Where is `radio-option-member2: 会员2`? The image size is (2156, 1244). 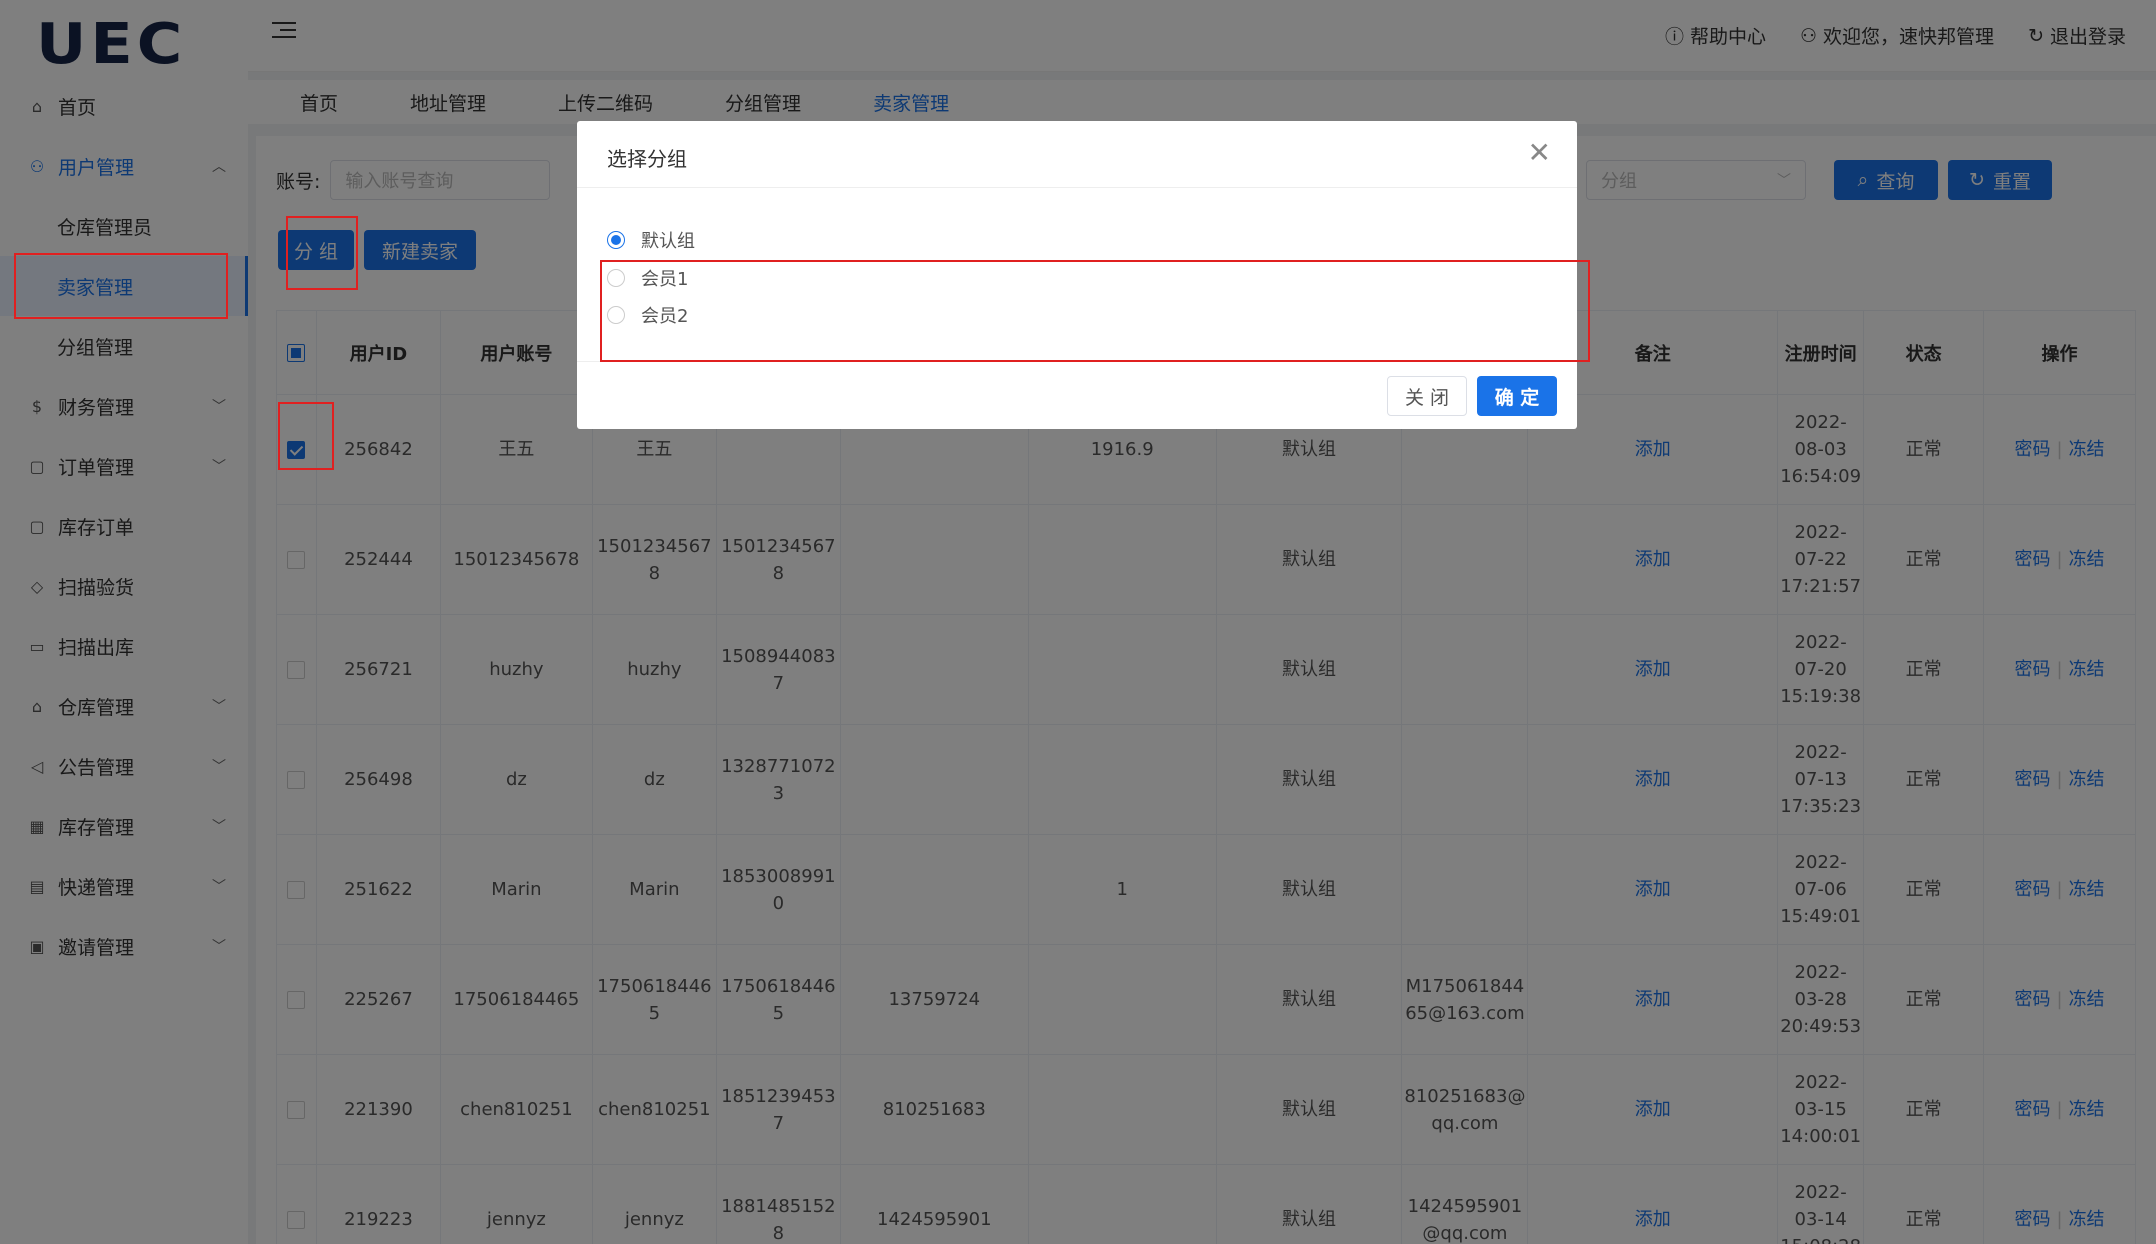 radio-option-member2: 会员2 is located at coordinates (647, 315).